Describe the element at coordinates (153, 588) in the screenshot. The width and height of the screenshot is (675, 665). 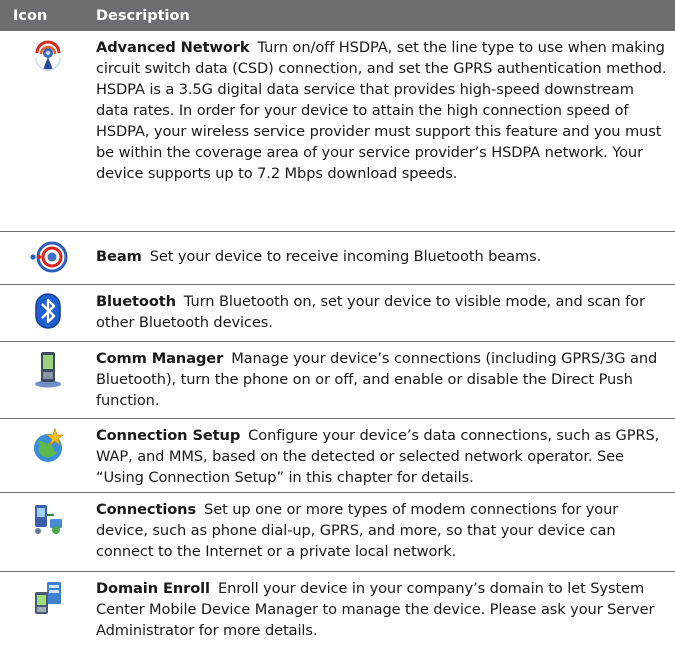
I see `row-title: Domain Enroll` at that location.